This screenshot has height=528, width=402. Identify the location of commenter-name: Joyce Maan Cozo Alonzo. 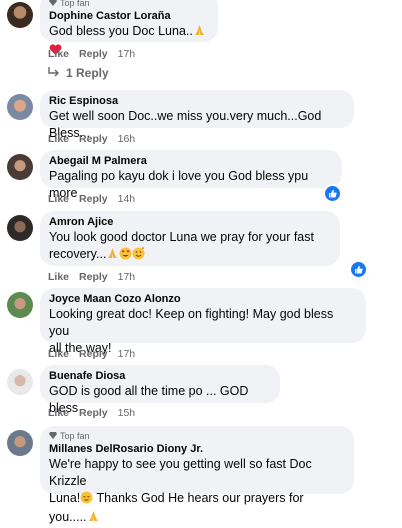
(202, 299).